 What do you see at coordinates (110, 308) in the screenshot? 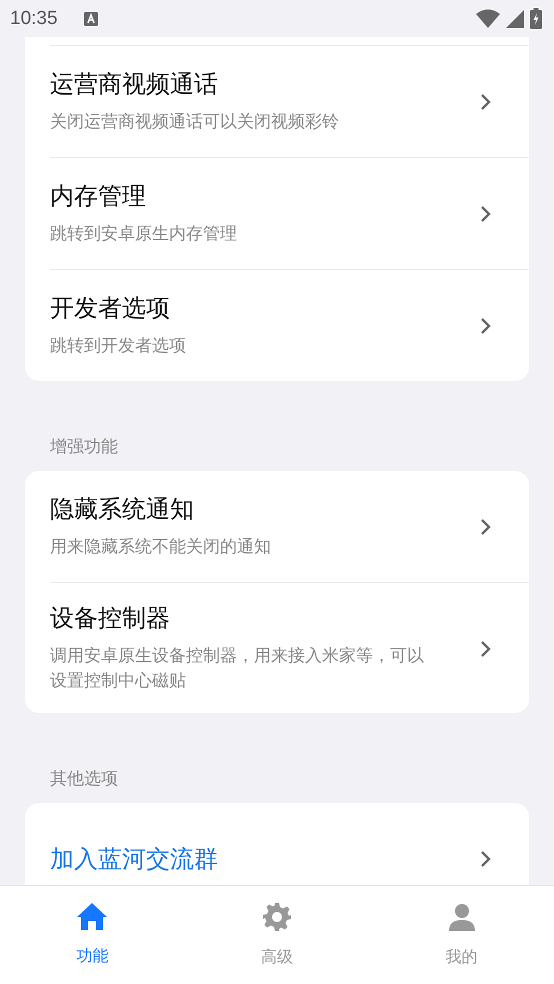
I see `item-title: 开发者选项` at bounding box center [110, 308].